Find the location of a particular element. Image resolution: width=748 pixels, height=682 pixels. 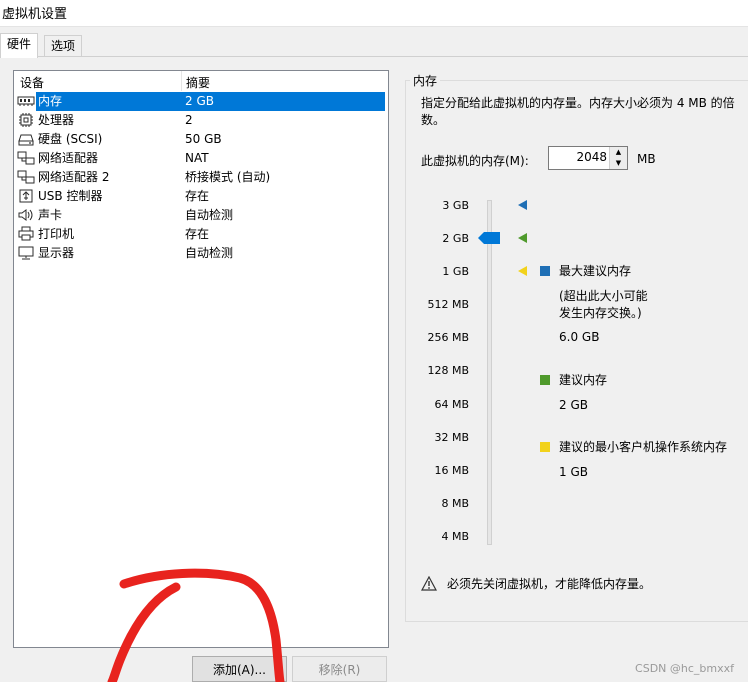

scale-label: 4 MB is located at coordinates (455, 536).